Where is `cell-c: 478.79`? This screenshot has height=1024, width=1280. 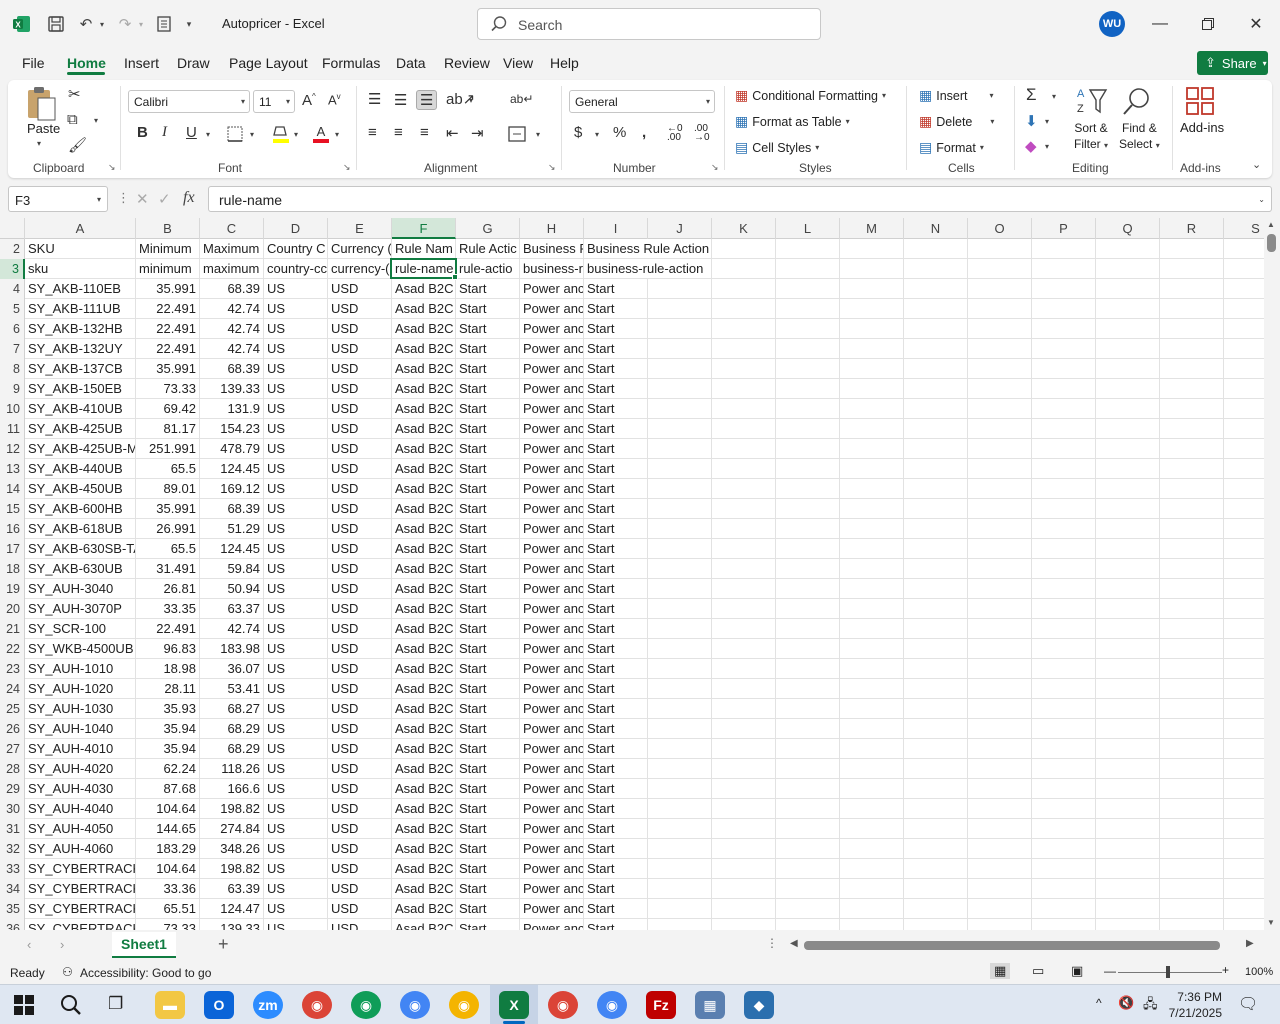
cell-c: 478.79 is located at coordinates (232, 449).